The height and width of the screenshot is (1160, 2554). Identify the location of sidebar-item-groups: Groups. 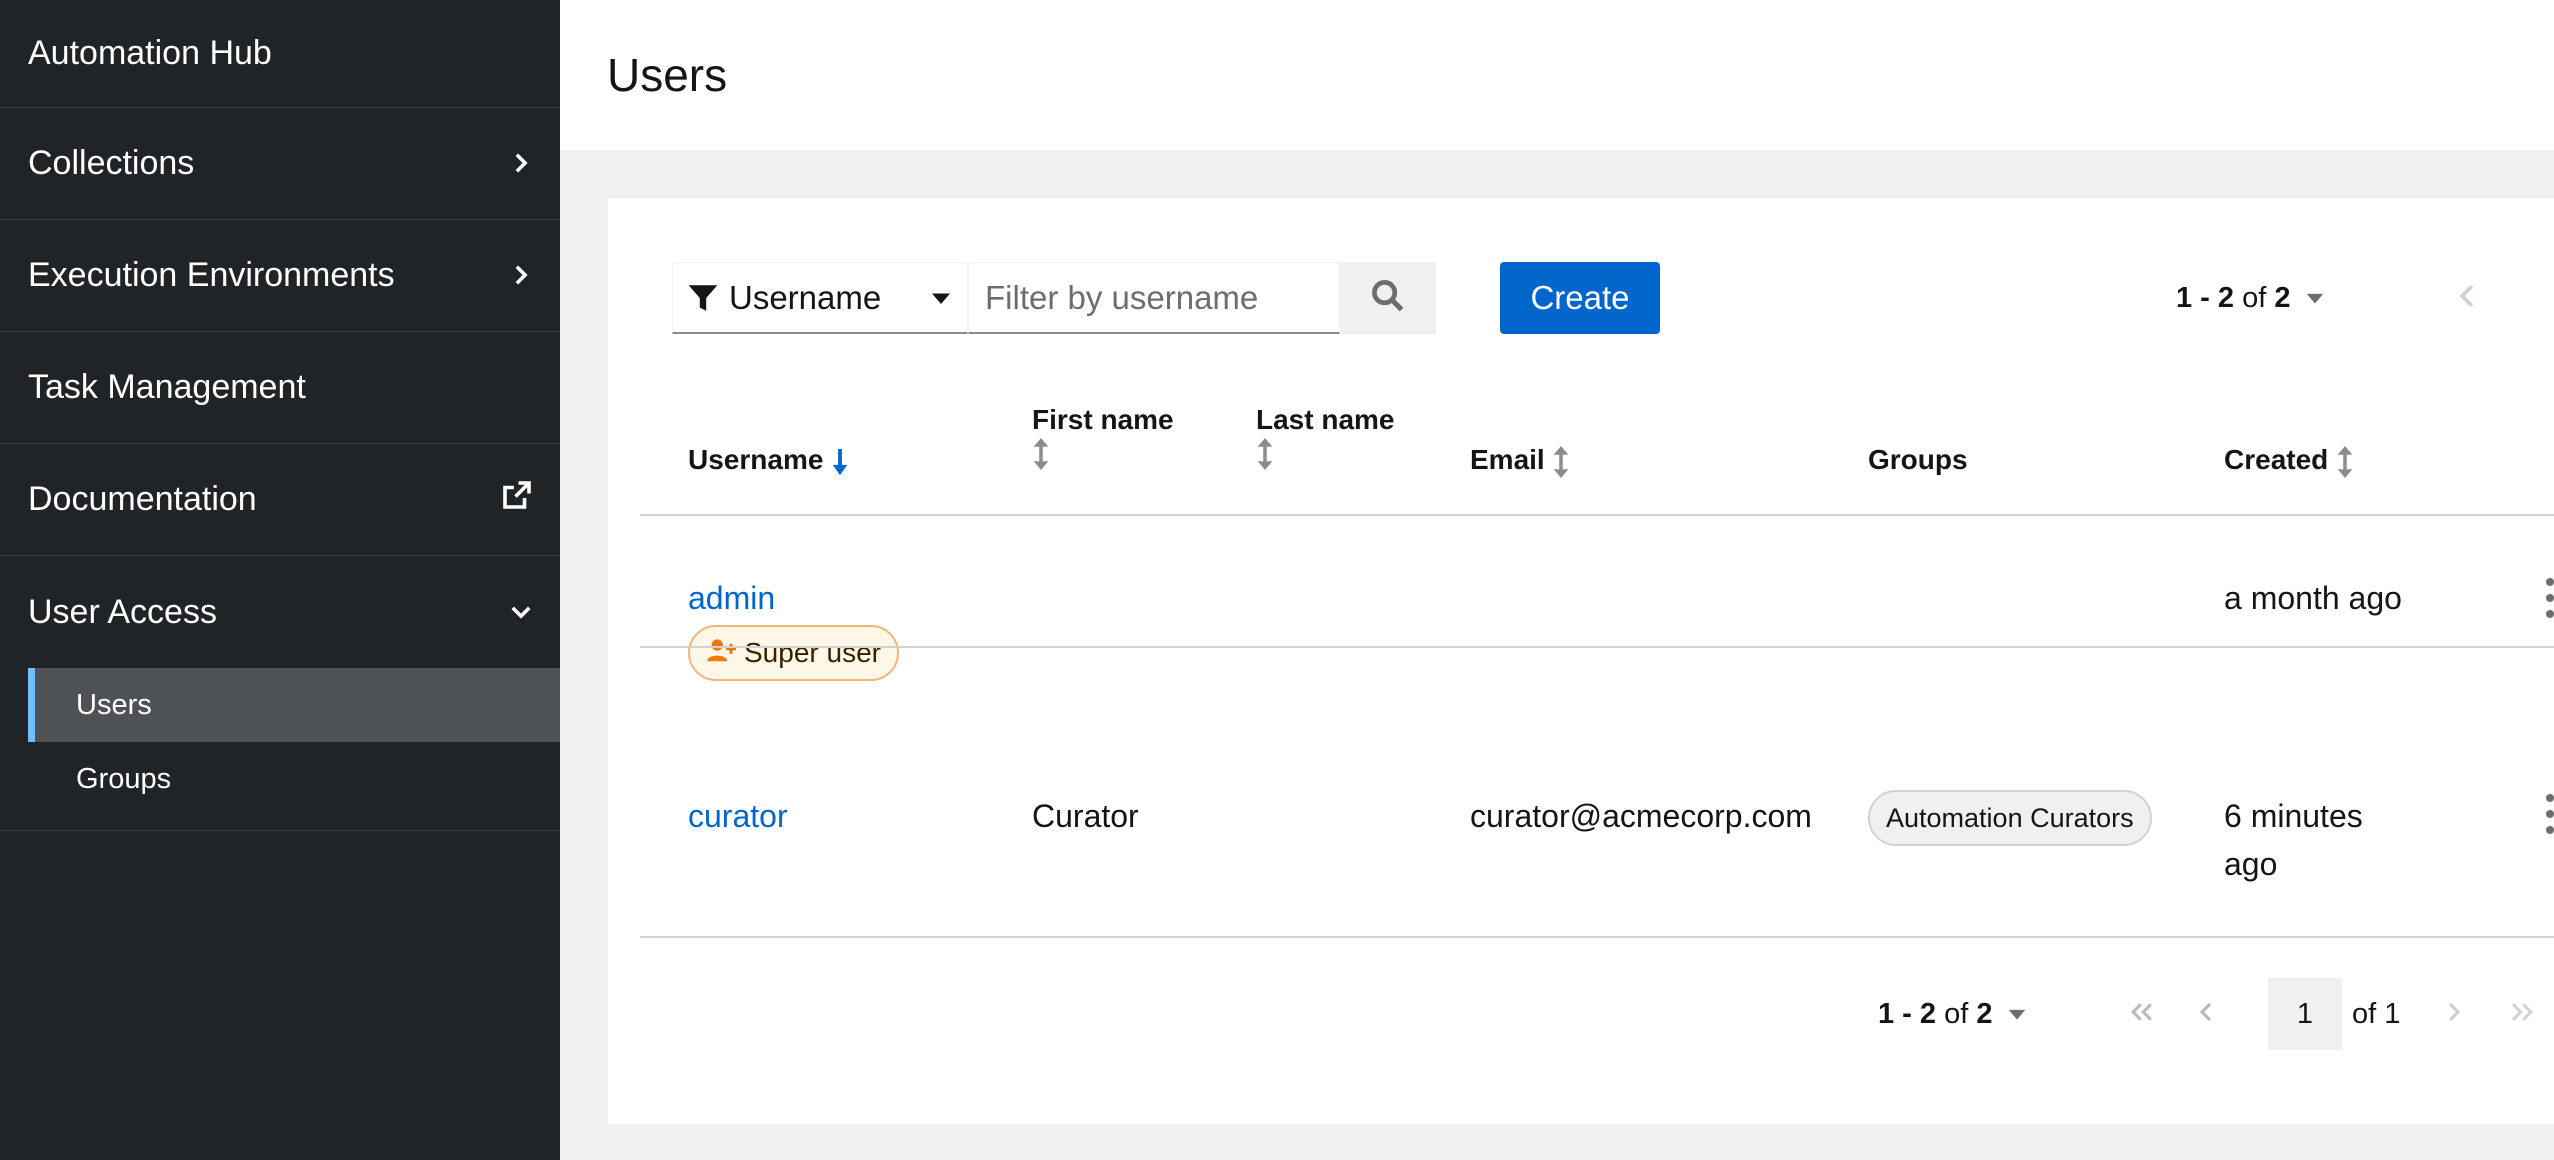
(294, 779).